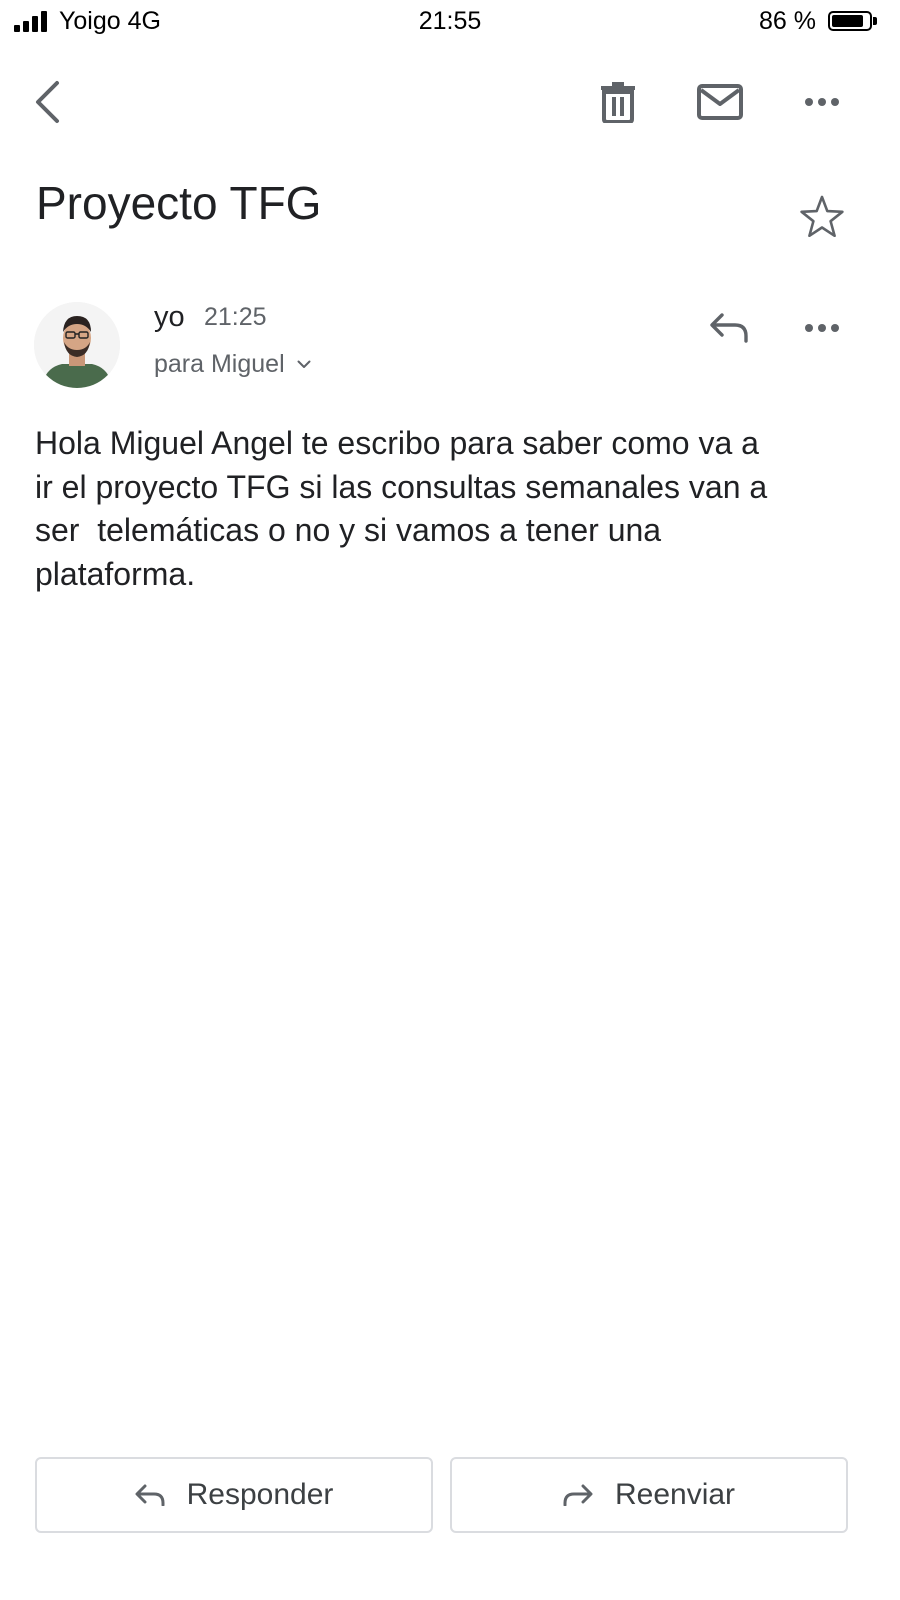 Image resolution: width=900 pixels, height=1600 pixels. What do you see at coordinates (179, 203) in the screenshot?
I see `email-subject: Proyecto TFG` at bounding box center [179, 203].